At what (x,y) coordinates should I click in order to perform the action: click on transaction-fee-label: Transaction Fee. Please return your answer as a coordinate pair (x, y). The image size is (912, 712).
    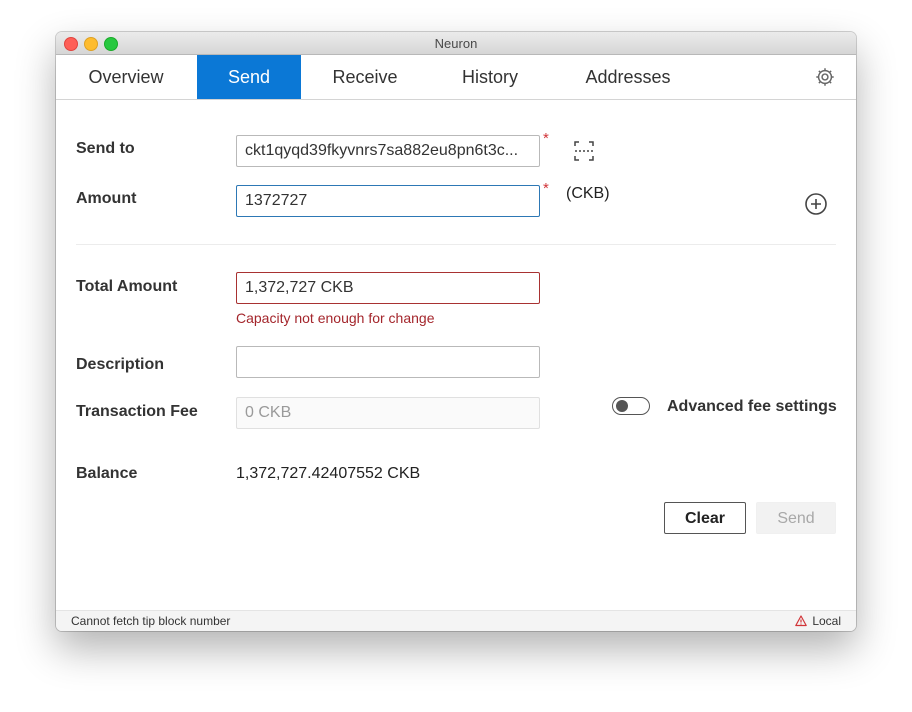
    Looking at the image, I should click on (137, 411).